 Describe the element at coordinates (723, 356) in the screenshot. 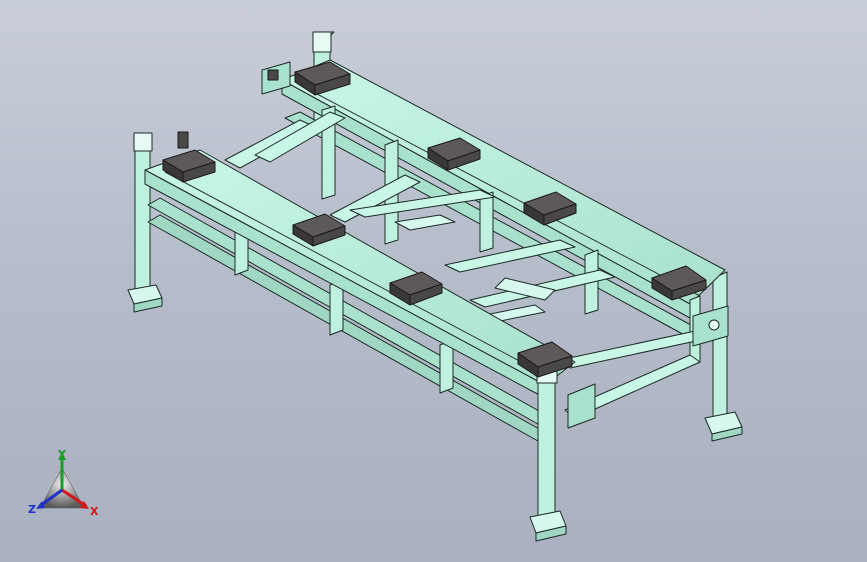

I see `leg-back-right` at that location.